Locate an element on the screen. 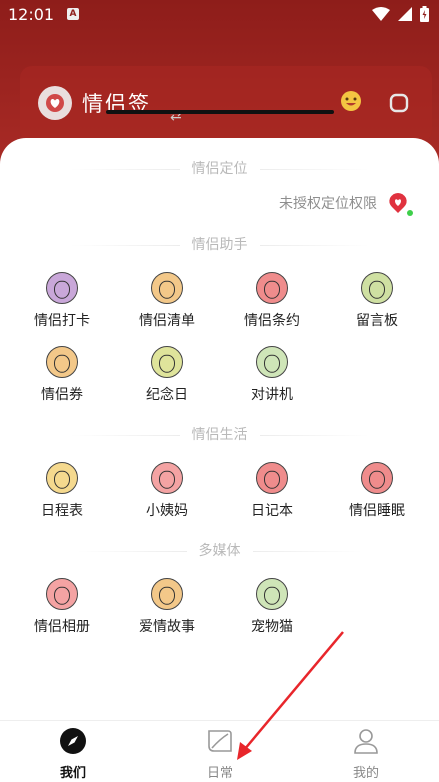 Image resolution: width=439 pixels, height=782 pixels. strawberry-icon is located at coordinates (62, 594).